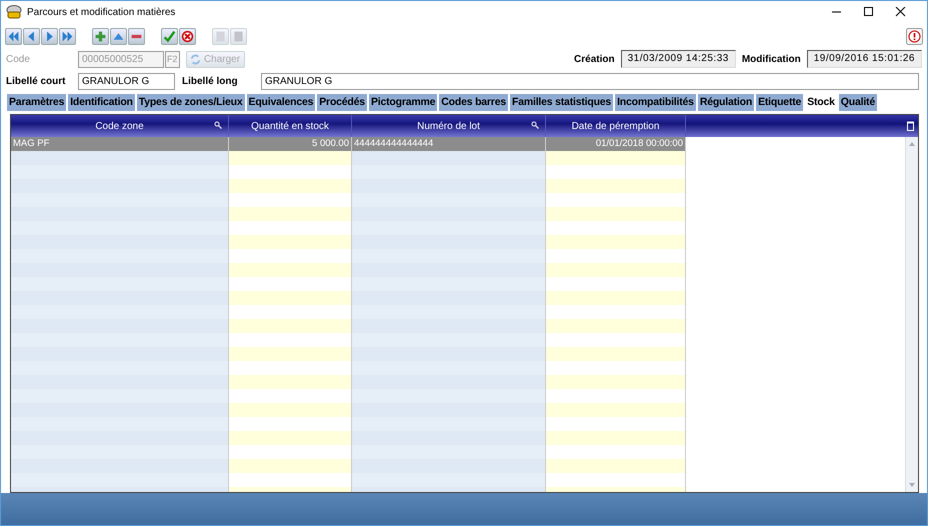 This screenshot has height=526, width=928. I want to click on short-label-field: GRANULOR G, so click(126, 81).